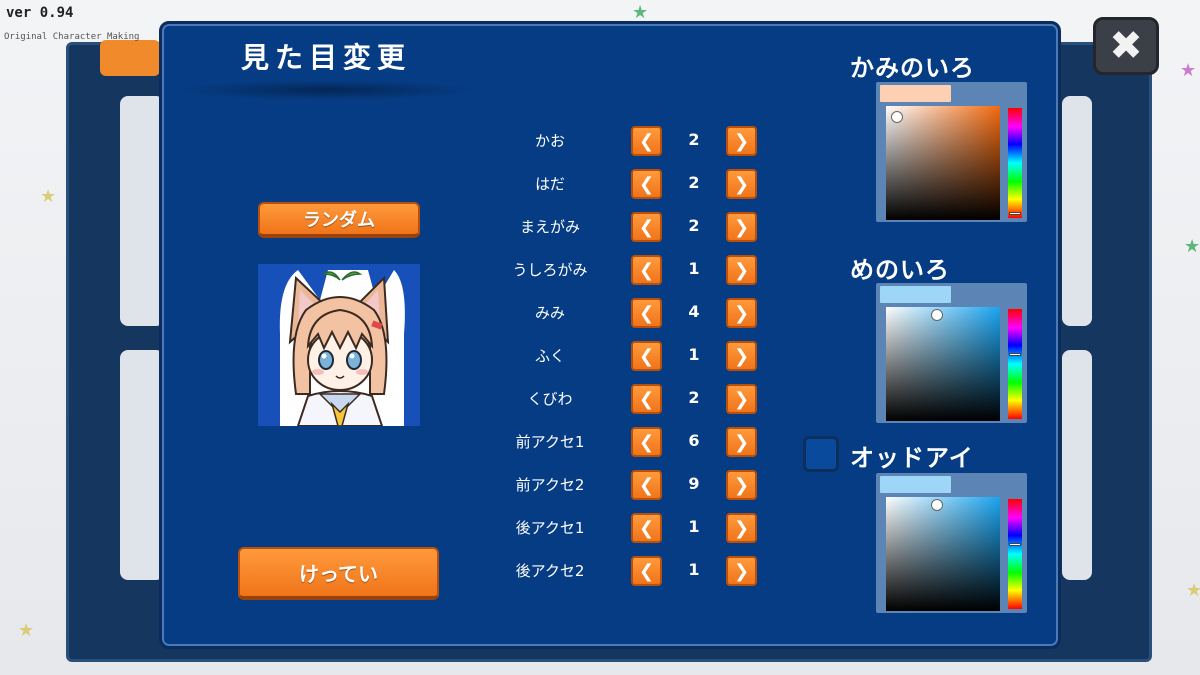 This screenshot has height=675, width=1200. What do you see at coordinates (1015, 364) in the screenshot?
I see `eye-hue-slider` at bounding box center [1015, 364].